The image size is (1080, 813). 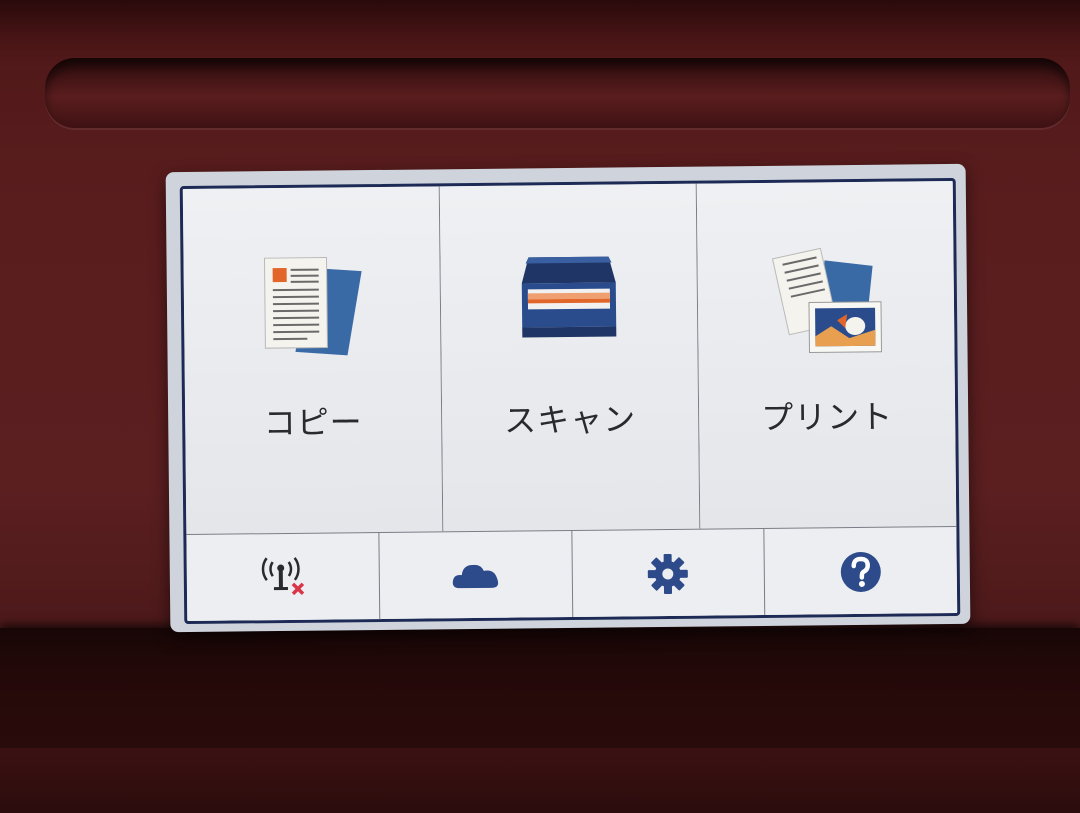 I want to click on settings-button, so click(x=668, y=573).